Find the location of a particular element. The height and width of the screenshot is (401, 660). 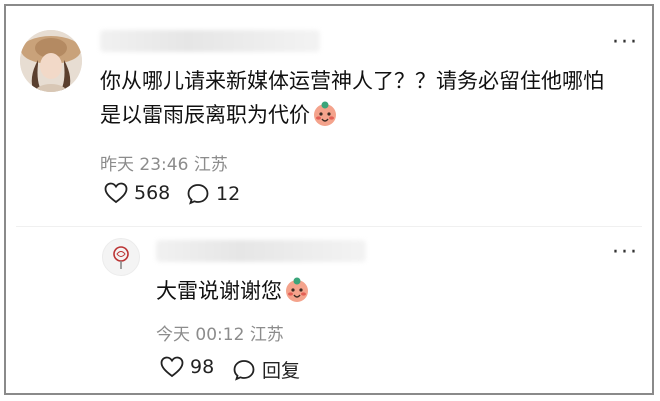

comment-text-line2: 是以雷雨辰离职为代价 is located at coordinates (205, 115).